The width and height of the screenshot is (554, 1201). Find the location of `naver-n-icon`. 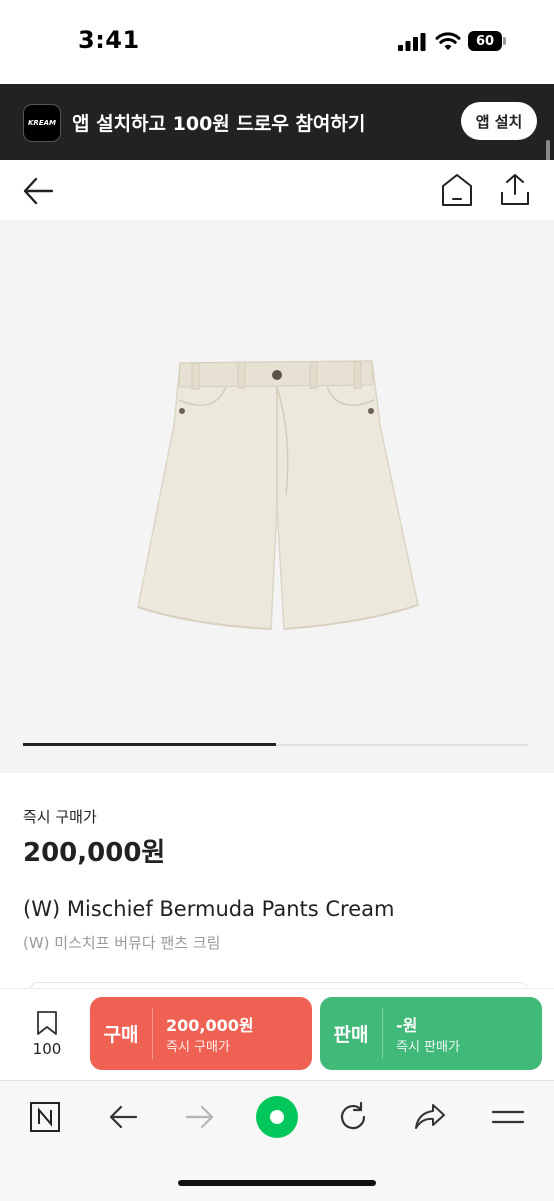

naver-n-icon is located at coordinates (45, 1117).